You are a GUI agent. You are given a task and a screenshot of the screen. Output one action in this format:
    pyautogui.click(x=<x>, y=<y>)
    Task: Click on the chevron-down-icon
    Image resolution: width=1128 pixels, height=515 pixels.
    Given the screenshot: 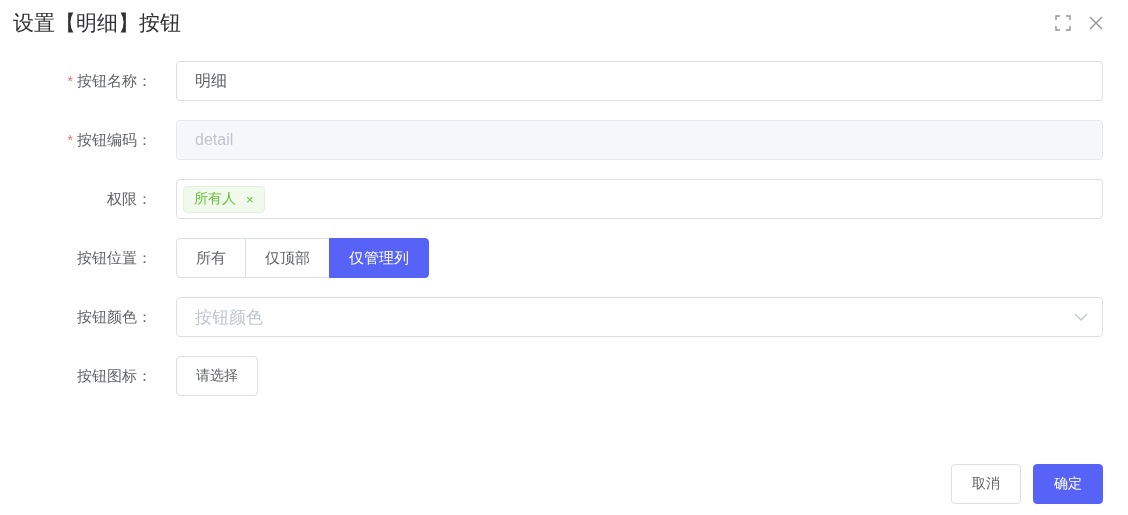 What is the action you would take?
    pyautogui.click(x=1081, y=317)
    